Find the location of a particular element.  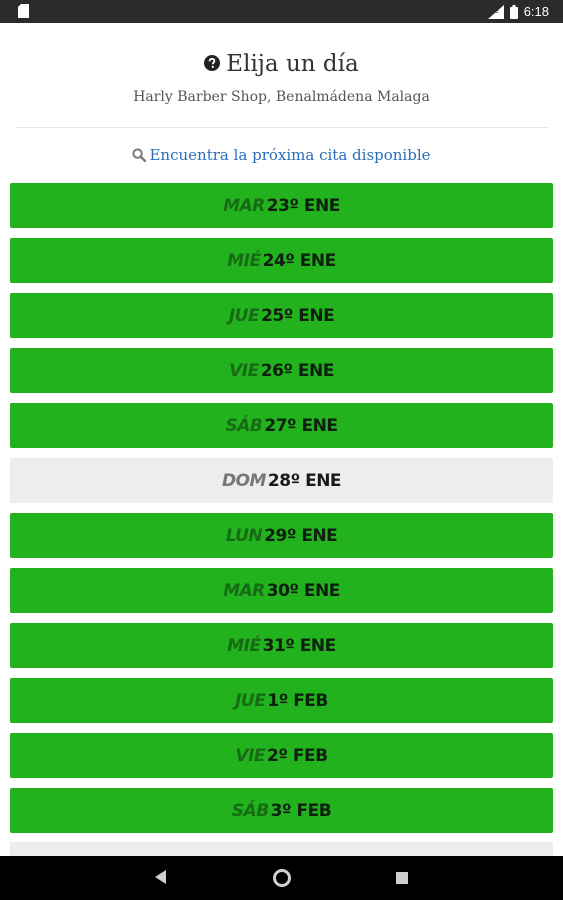

help-circle-icon is located at coordinates (212, 63).